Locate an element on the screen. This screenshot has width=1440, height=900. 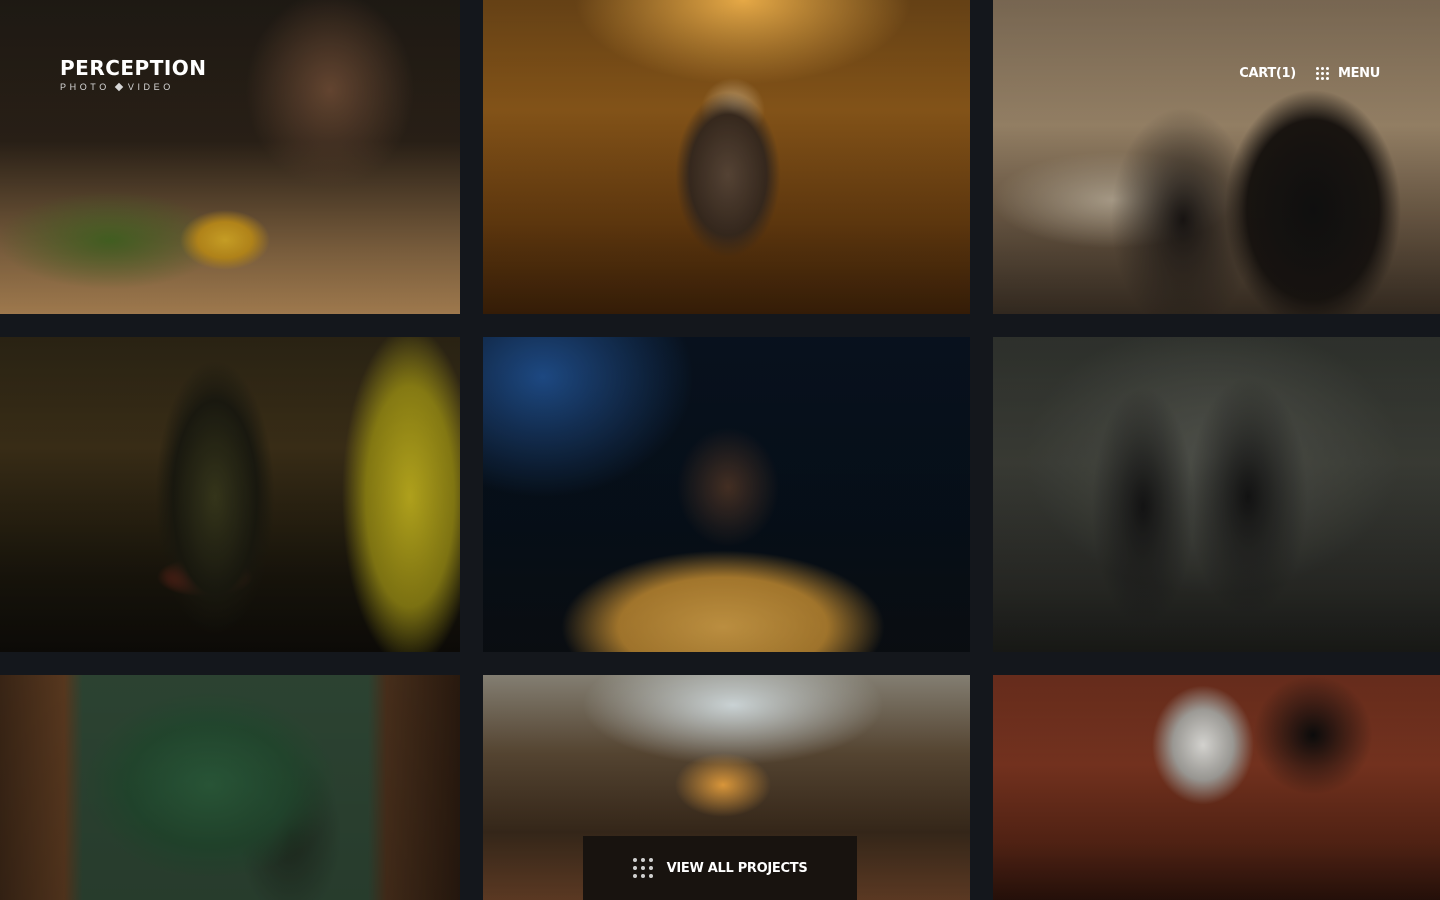
cart-button: CART(1) is located at coordinates (1267, 73).